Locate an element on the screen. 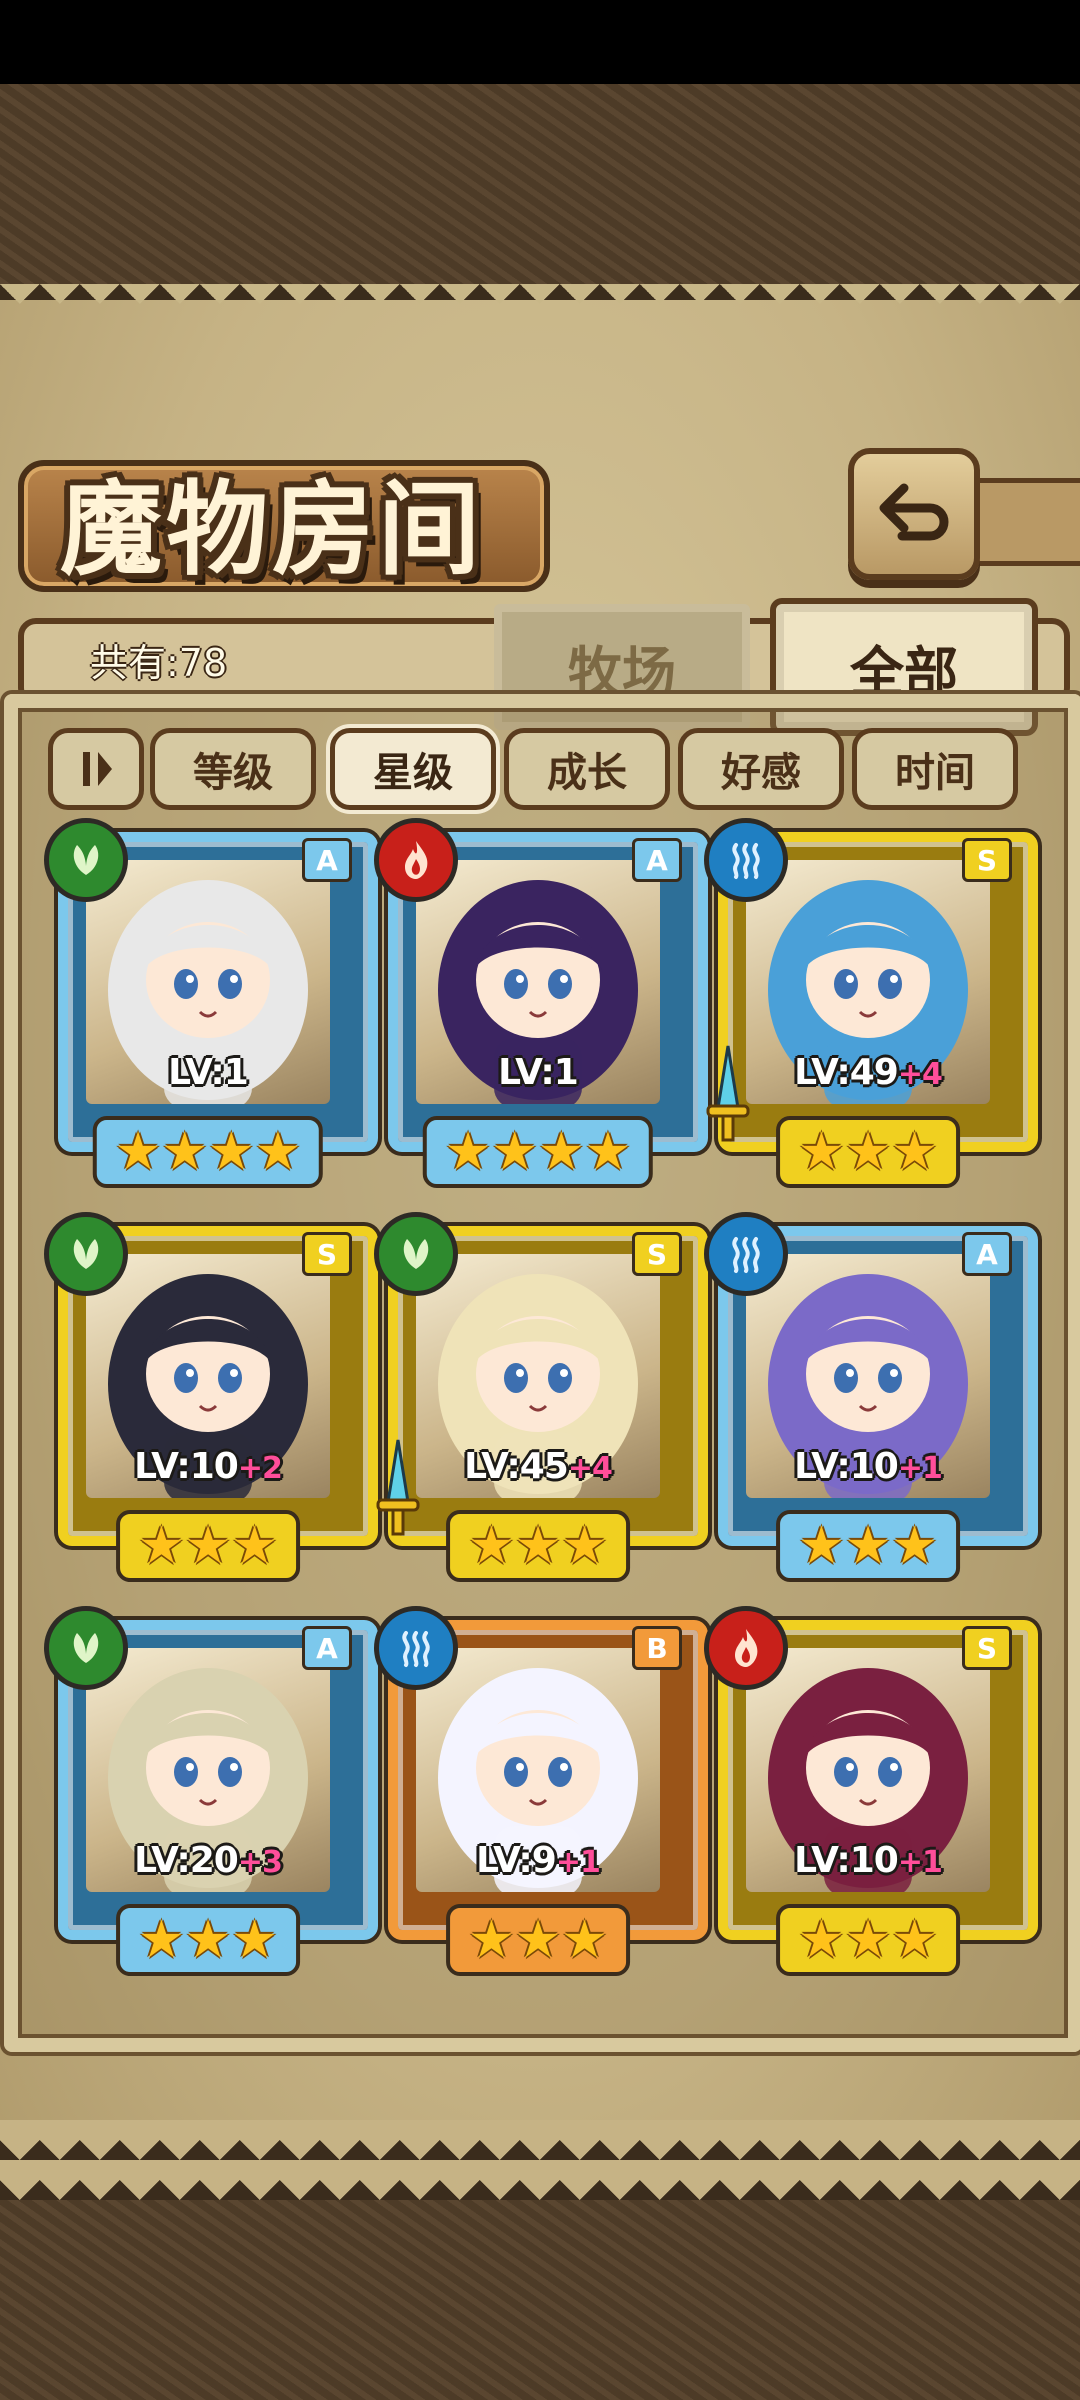 The image size is (1080, 2400). filter-time: 时间 is located at coordinates (935, 769).